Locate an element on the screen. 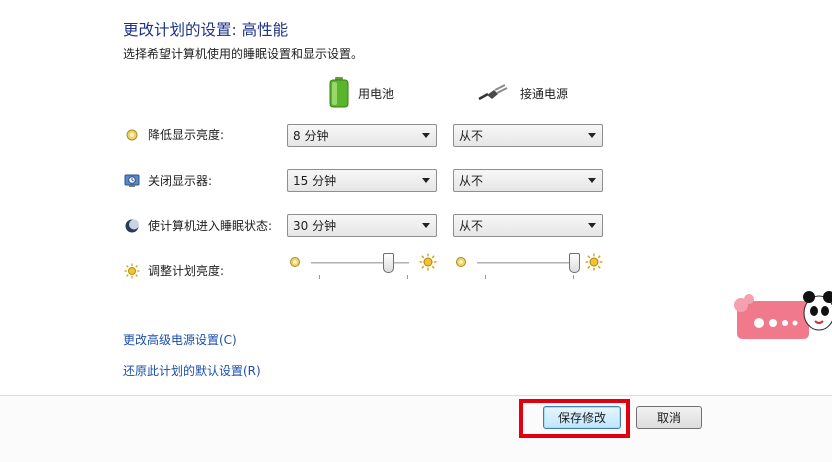 The width and height of the screenshot is (832, 462). monitor-clock-icon is located at coordinates (132, 181).